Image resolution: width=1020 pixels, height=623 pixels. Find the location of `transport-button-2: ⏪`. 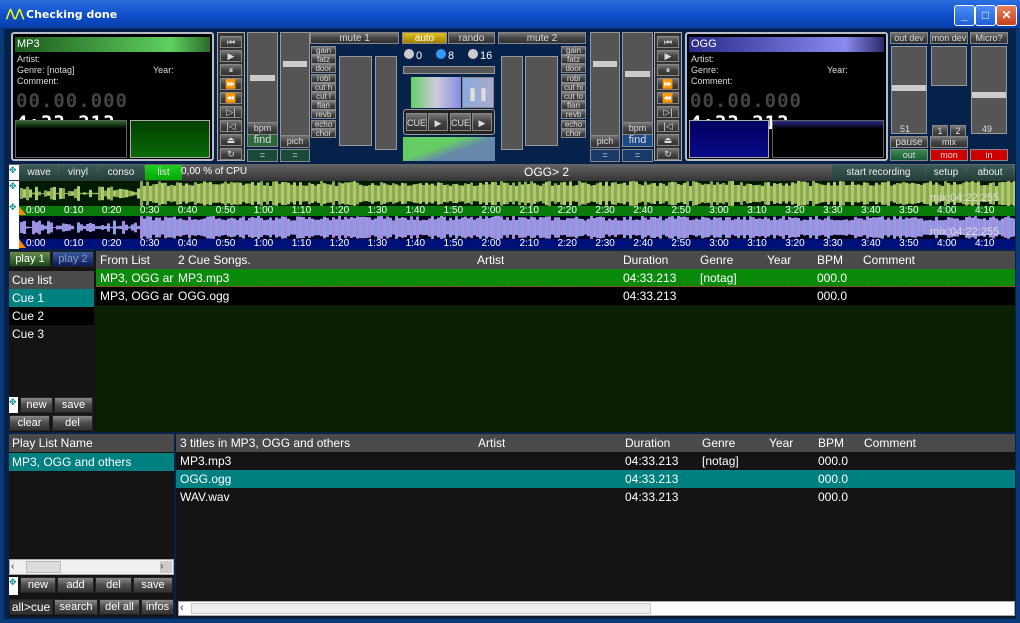

transport-button-2: ⏪ is located at coordinates (668, 98).